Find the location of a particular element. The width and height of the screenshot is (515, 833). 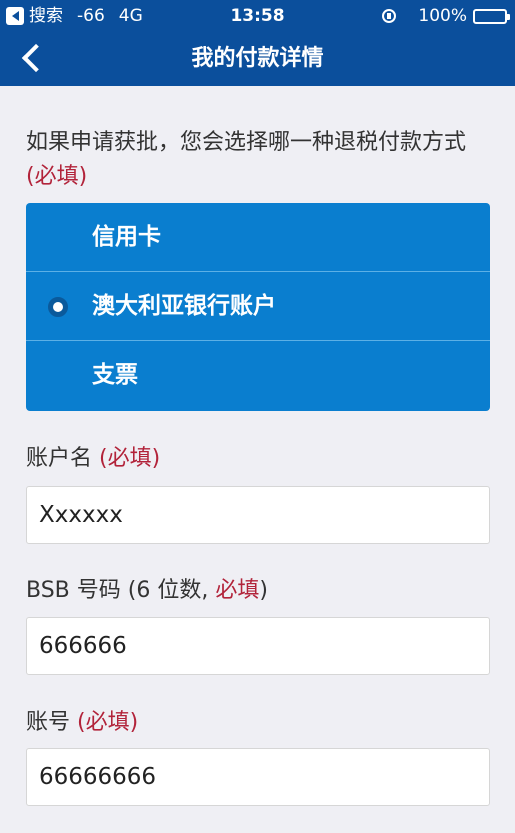

payment-method-question: 如果申请获批，您会选择哪一种退税付款方式 (必填) is located at coordinates (261, 160).